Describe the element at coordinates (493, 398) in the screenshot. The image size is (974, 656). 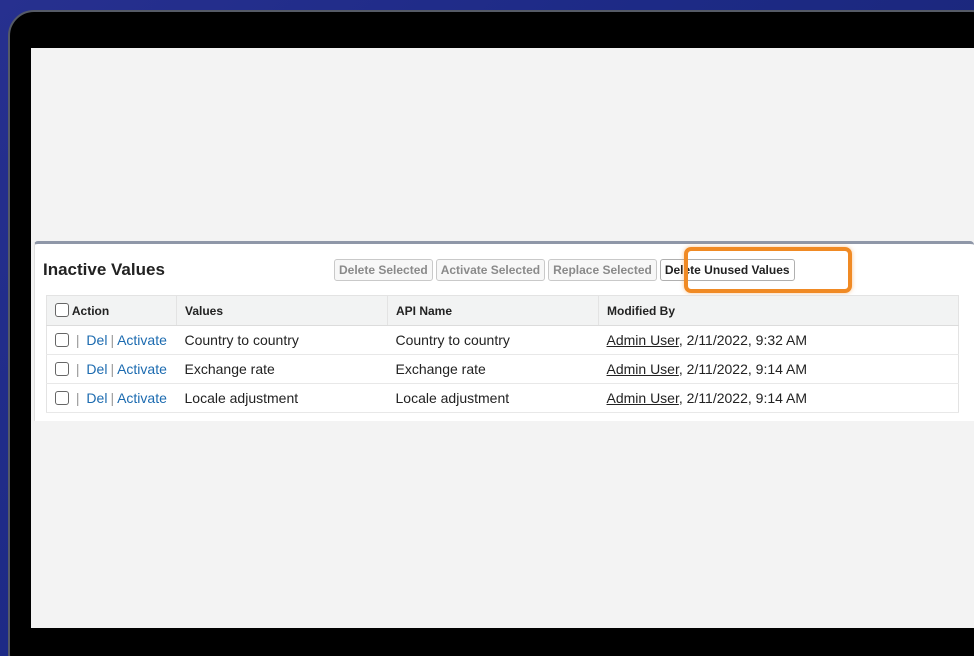
I see `api-name-cell: Locale adjustment` at that location.